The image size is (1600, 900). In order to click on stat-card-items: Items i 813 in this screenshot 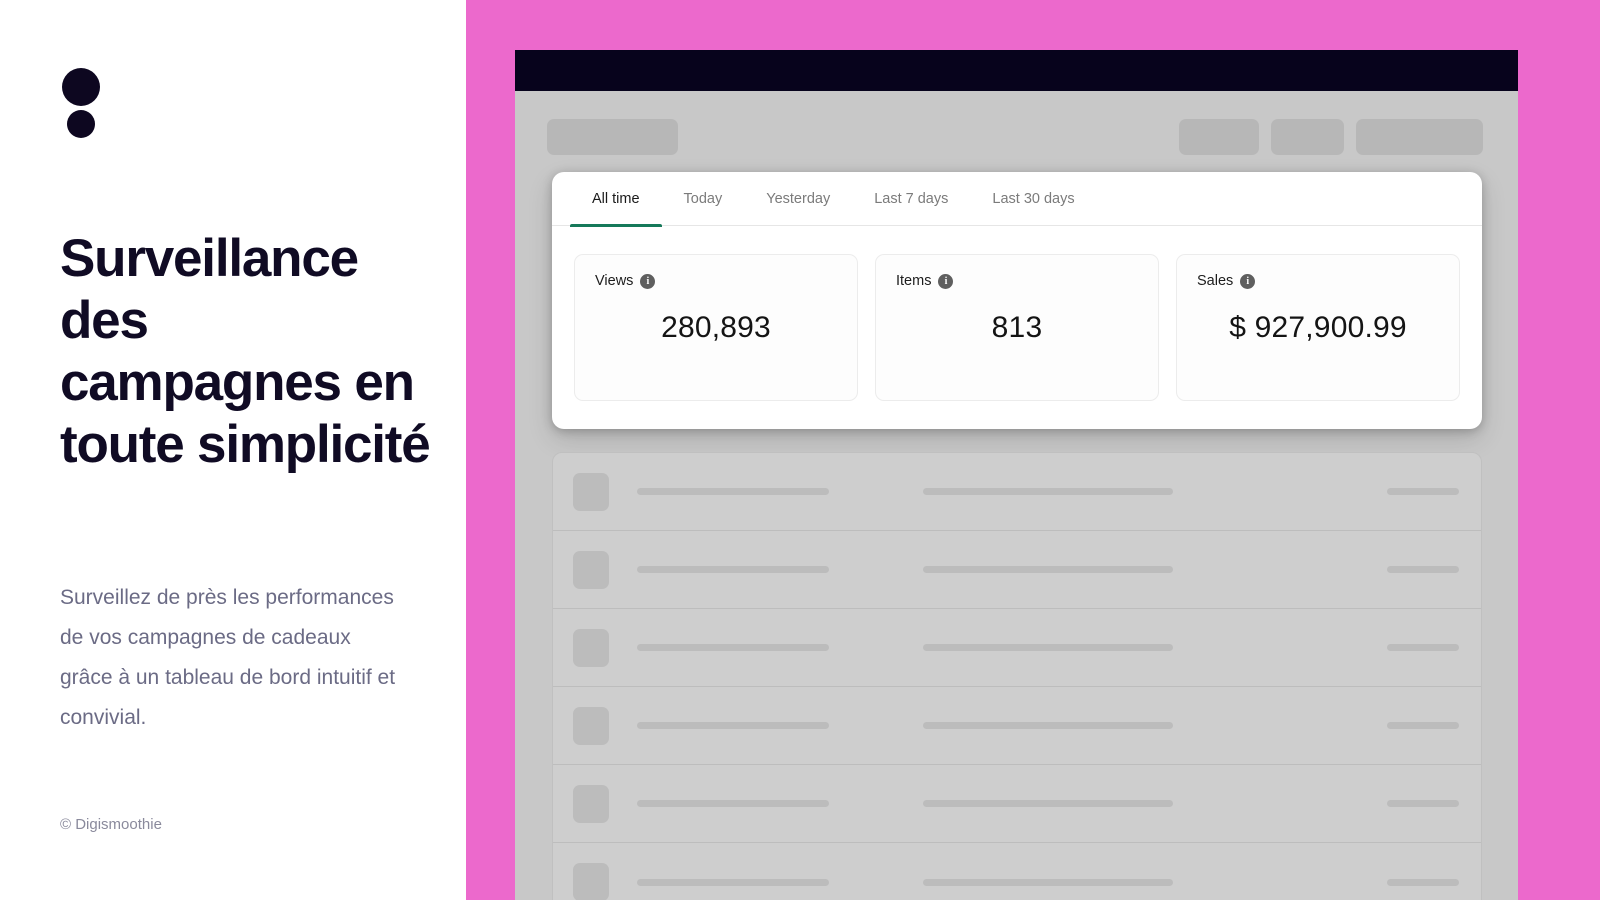, I will do `click(1017, 327)`.